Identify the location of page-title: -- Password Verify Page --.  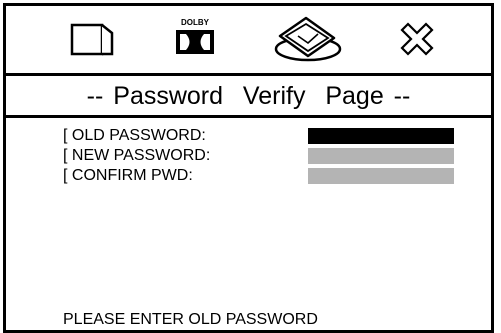
(248, 97).